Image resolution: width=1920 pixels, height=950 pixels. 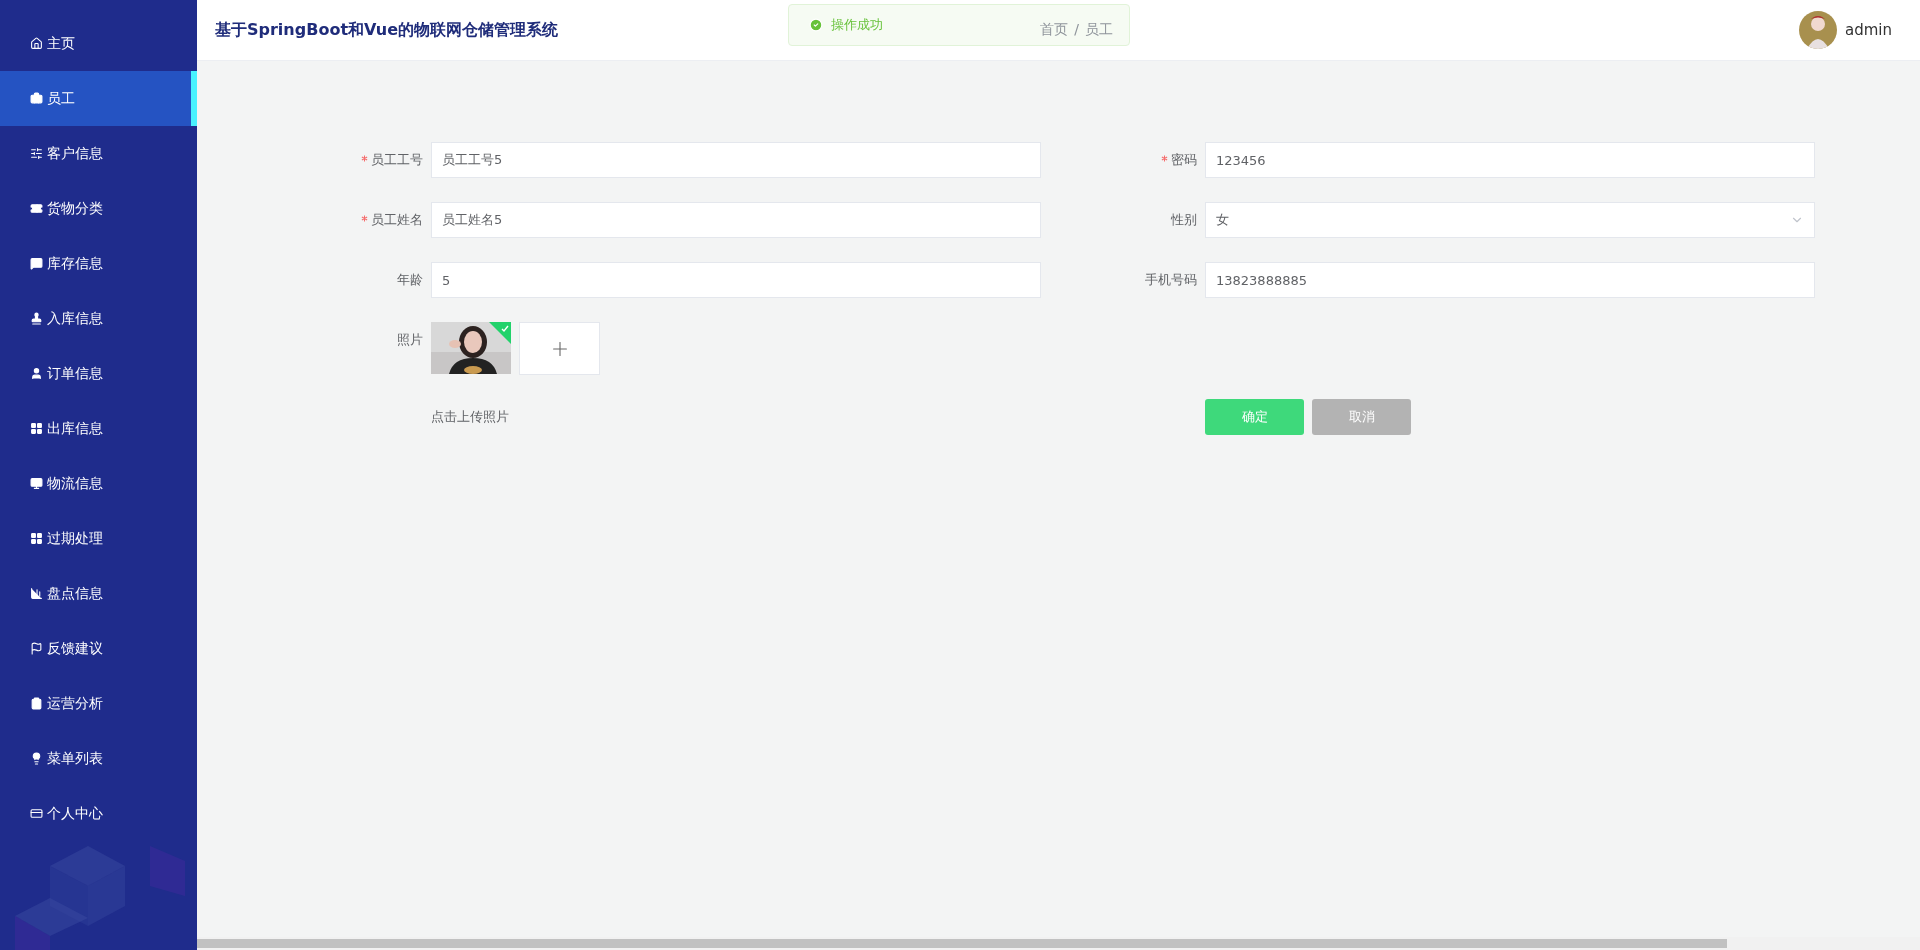 What do you see at coordinates (1184, 159) in the screenshot?
I see `field-label: 密码` at bounding box center [1184, 159].